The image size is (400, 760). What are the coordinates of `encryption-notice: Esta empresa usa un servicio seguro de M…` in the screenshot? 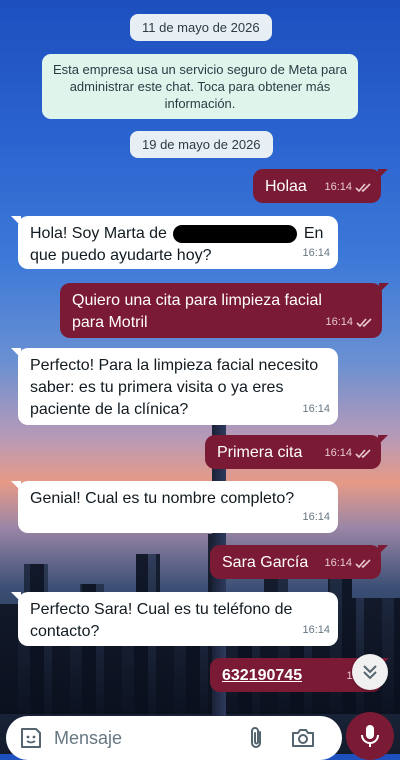 It's located at (200, 86).